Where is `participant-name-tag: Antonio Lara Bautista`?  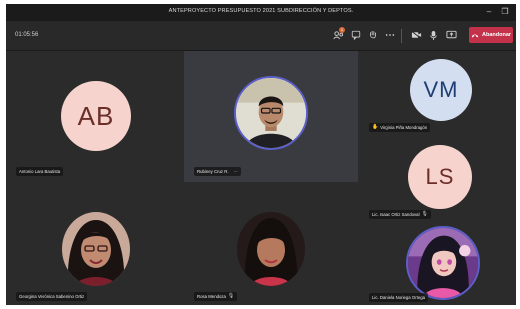 participant-name-tag: Antonio Lara Bautista is located at coordinates (40, 171).